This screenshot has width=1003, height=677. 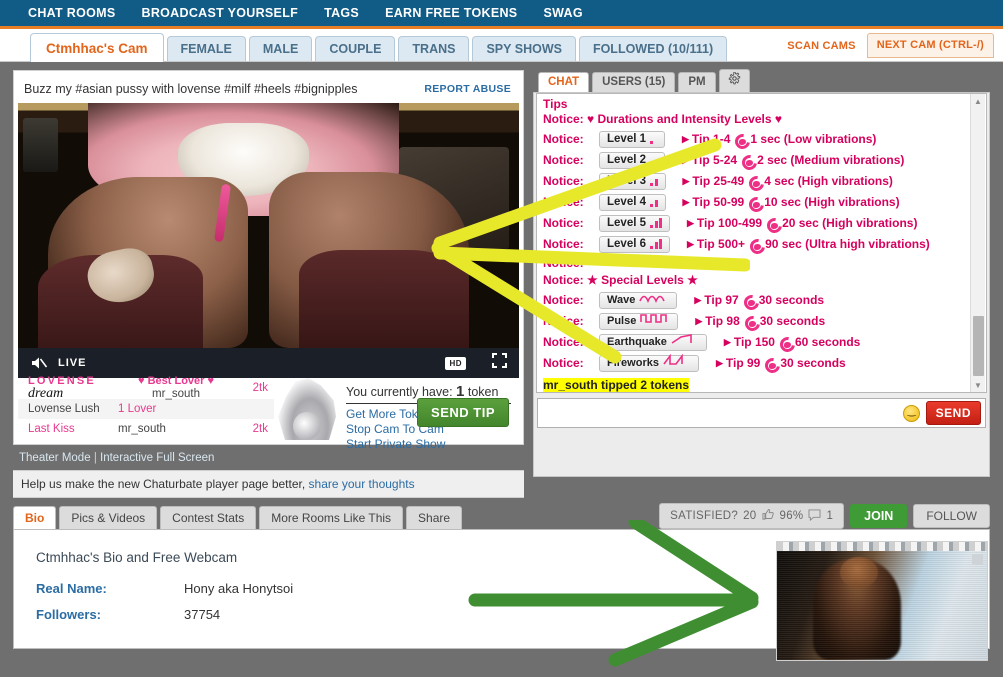 What do you see at coordinates (72, 13) in the screenshot?
I see `nav-item-chat-rooms: CHAT ROOMS` at bounding box center [72, 13].